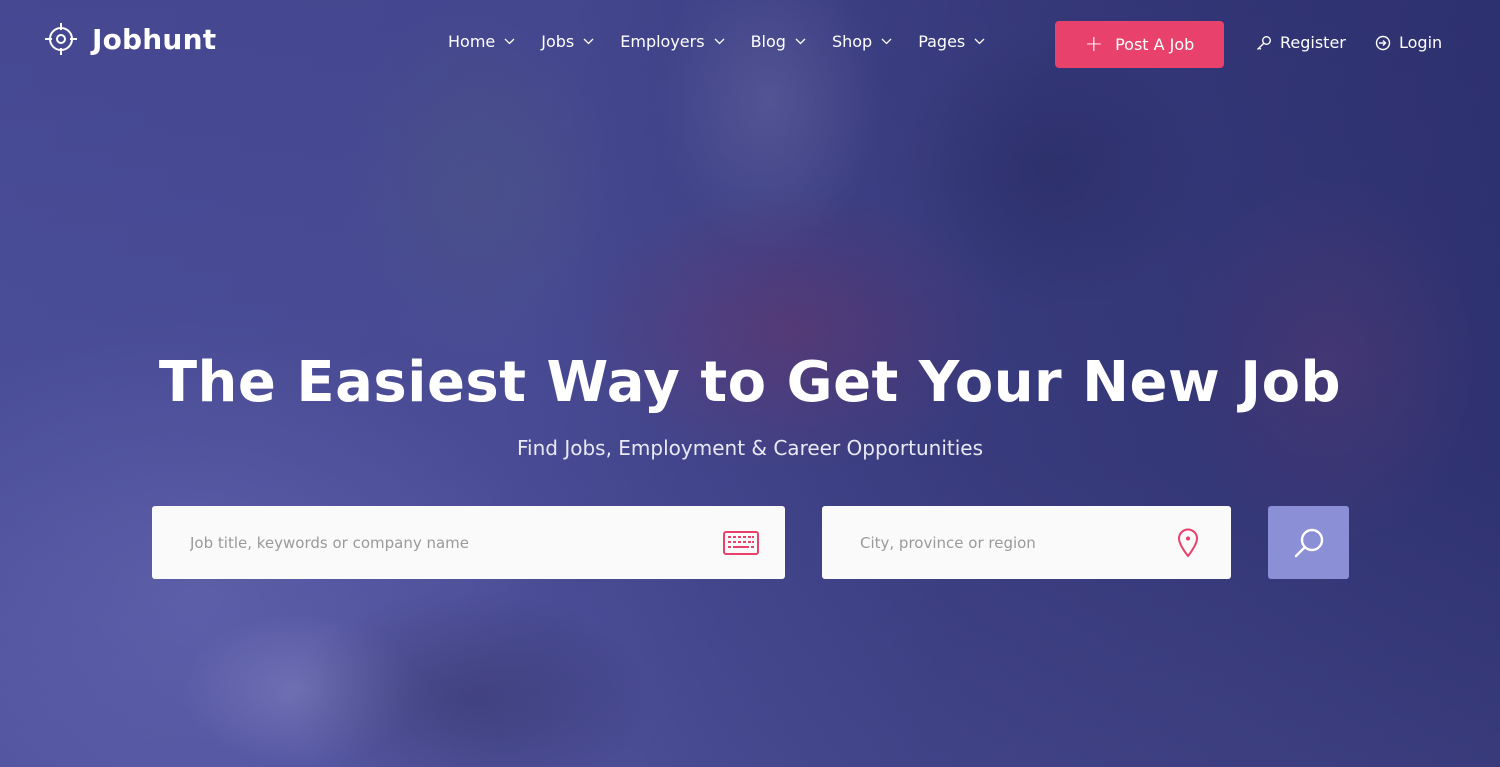  Describe the element at coordinates (1421, 42) in the screenshot. I see `login-label: Login` at that location.